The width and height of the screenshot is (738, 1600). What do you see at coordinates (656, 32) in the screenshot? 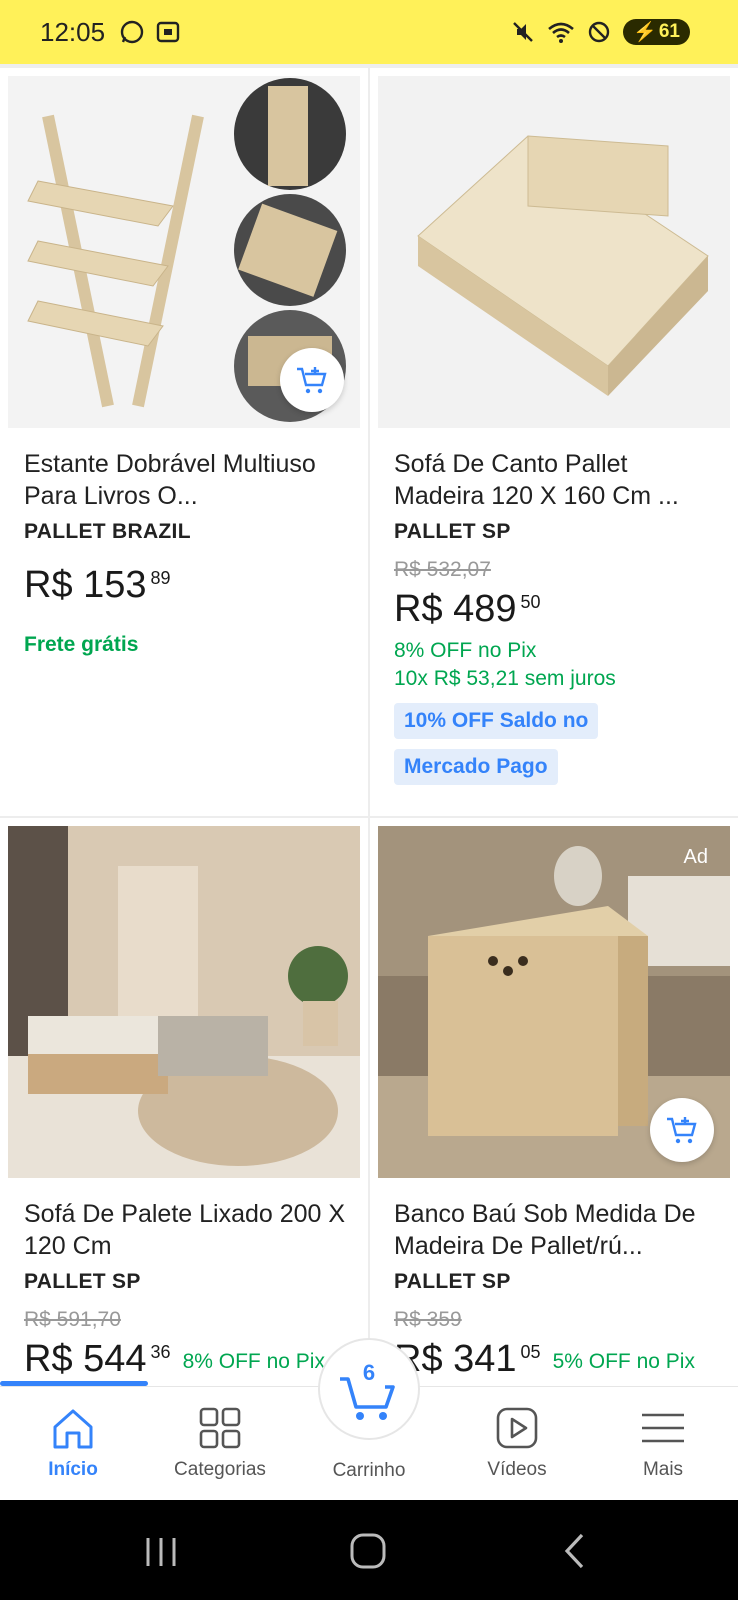
I see `battery-indicator: ⚡ 61` at bounding box center [656, 32].